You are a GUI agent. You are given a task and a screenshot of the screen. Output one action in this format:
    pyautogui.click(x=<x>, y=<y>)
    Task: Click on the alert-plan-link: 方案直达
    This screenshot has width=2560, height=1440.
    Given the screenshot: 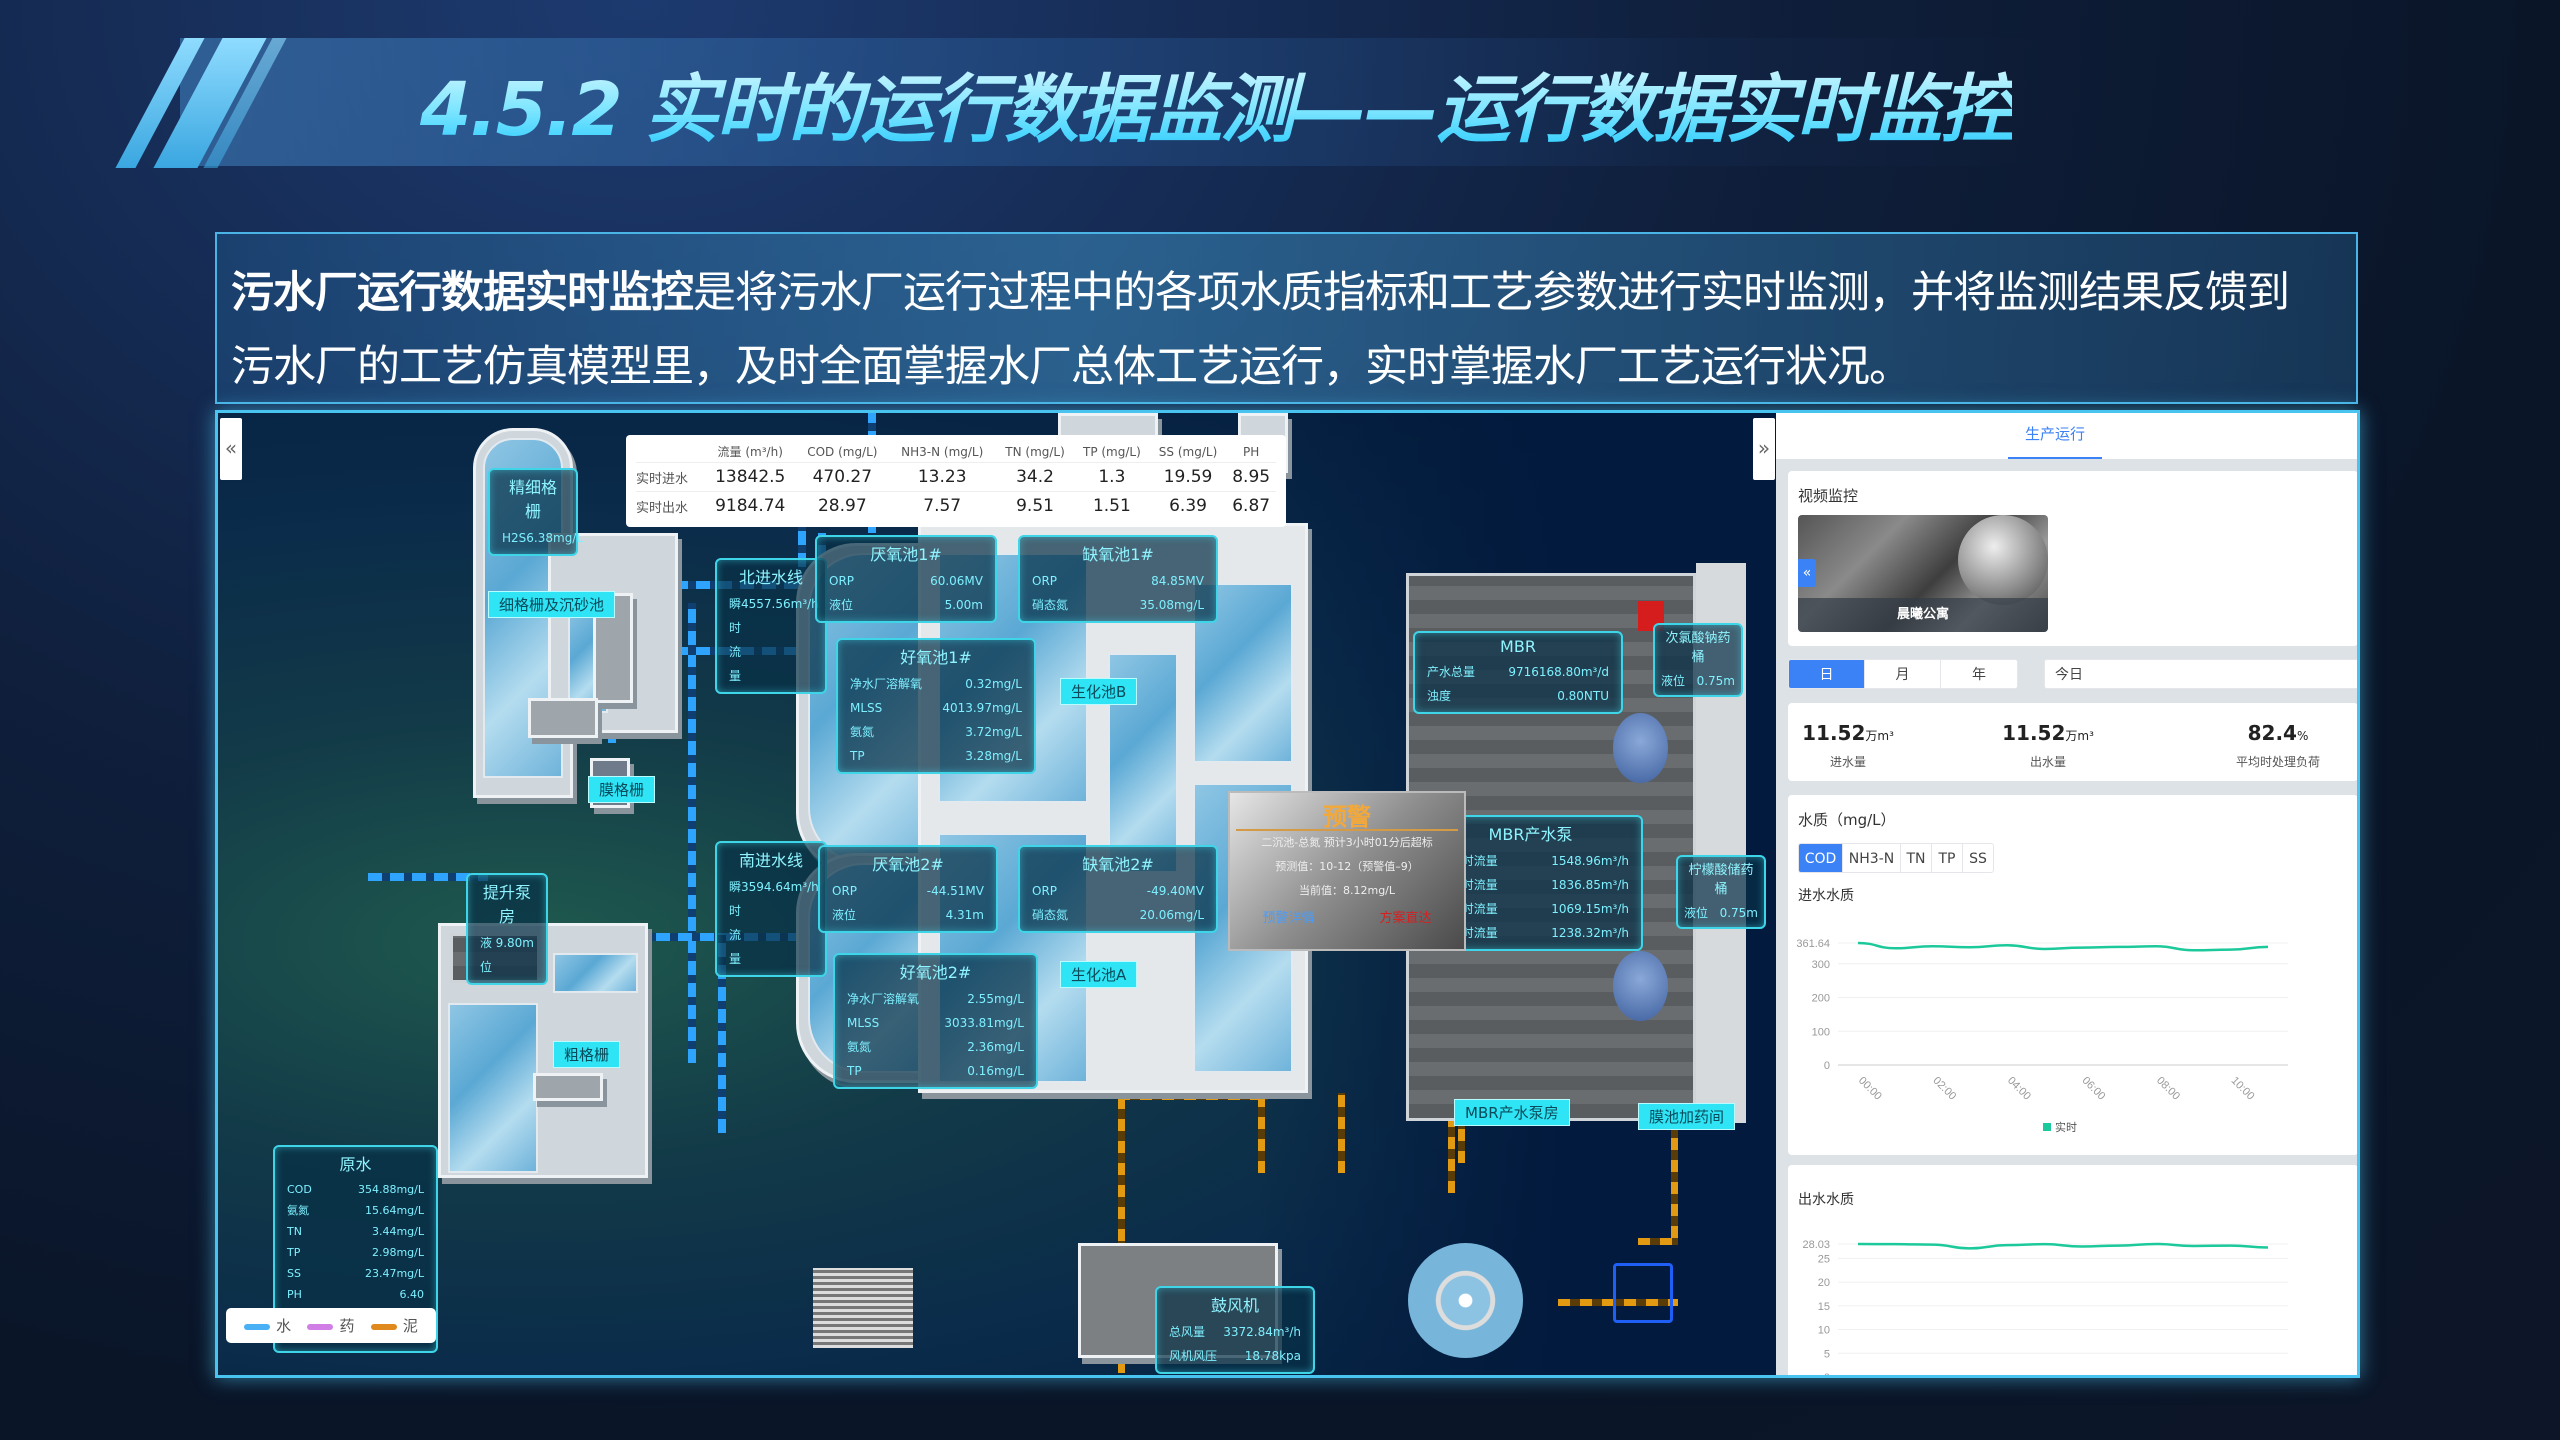 What is the action you would take?
    pyautogui.click(x=1405, y=916)
    